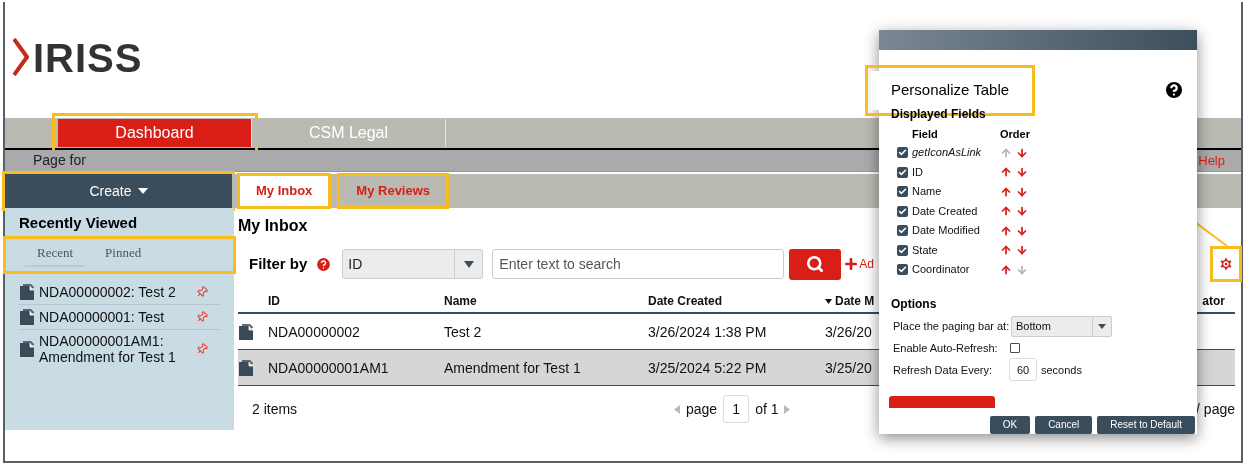  I want to click on sidebar-tab: Pinned, so click(123, 255).